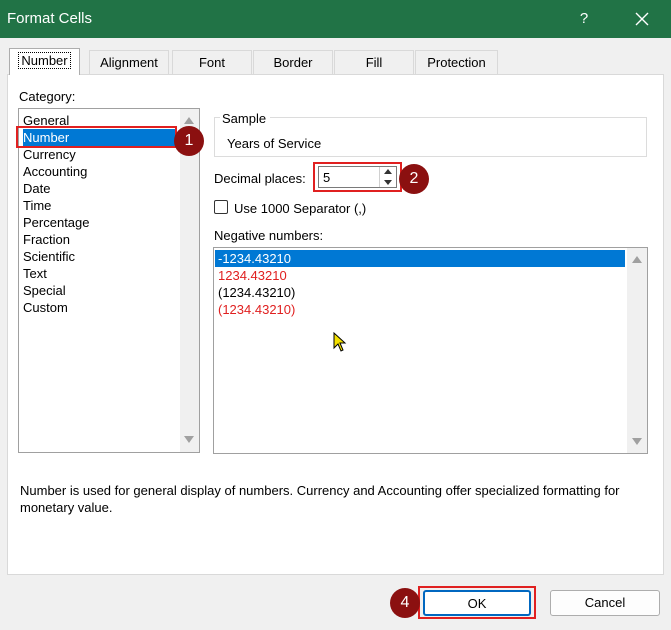  I want to click on mouse-pointer-icon, so click(340, 342).